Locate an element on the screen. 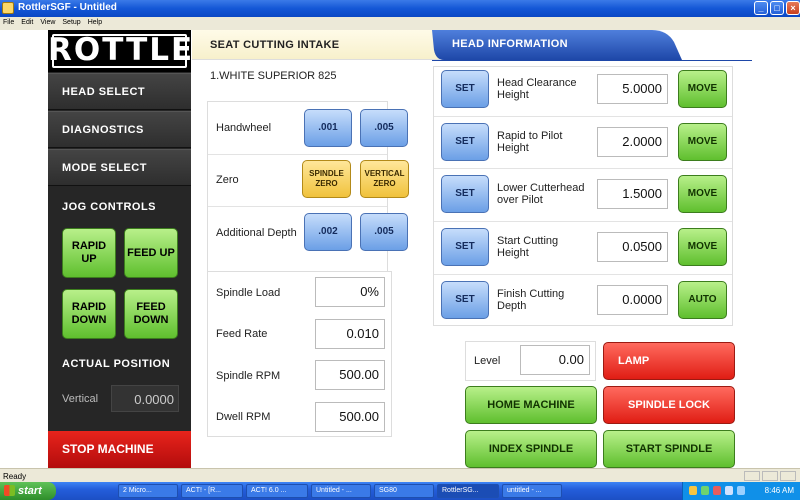 Image resolution: width=800 pixels, height=500 pixels. lower-cutterhead-value: 1.5000 is located at coordinates (632, 194).